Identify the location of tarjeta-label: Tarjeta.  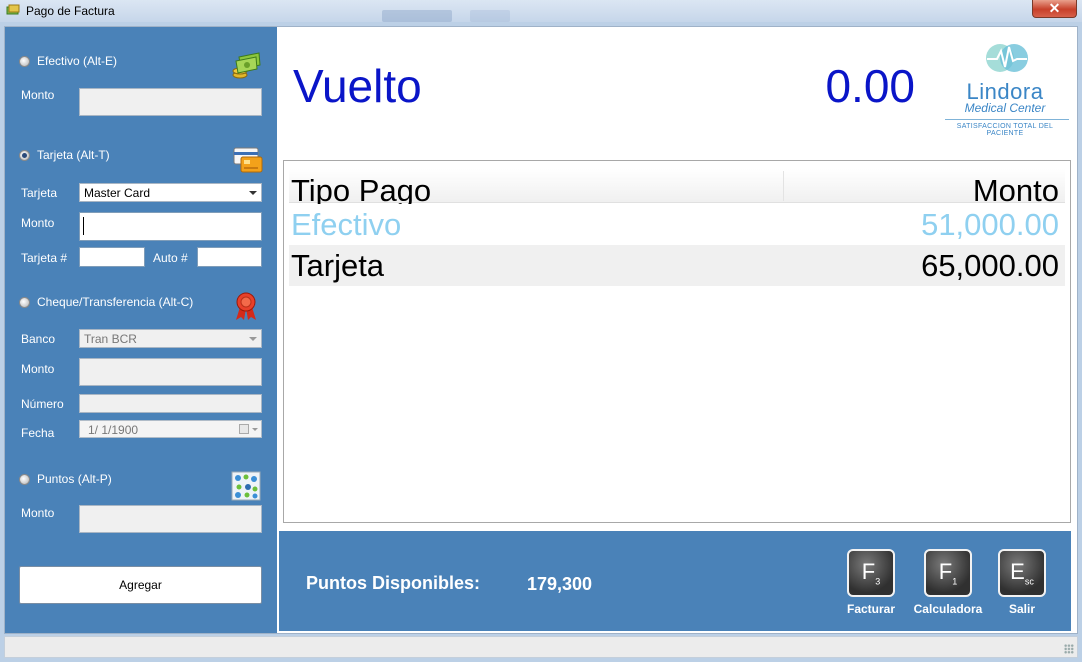
(39, 193).